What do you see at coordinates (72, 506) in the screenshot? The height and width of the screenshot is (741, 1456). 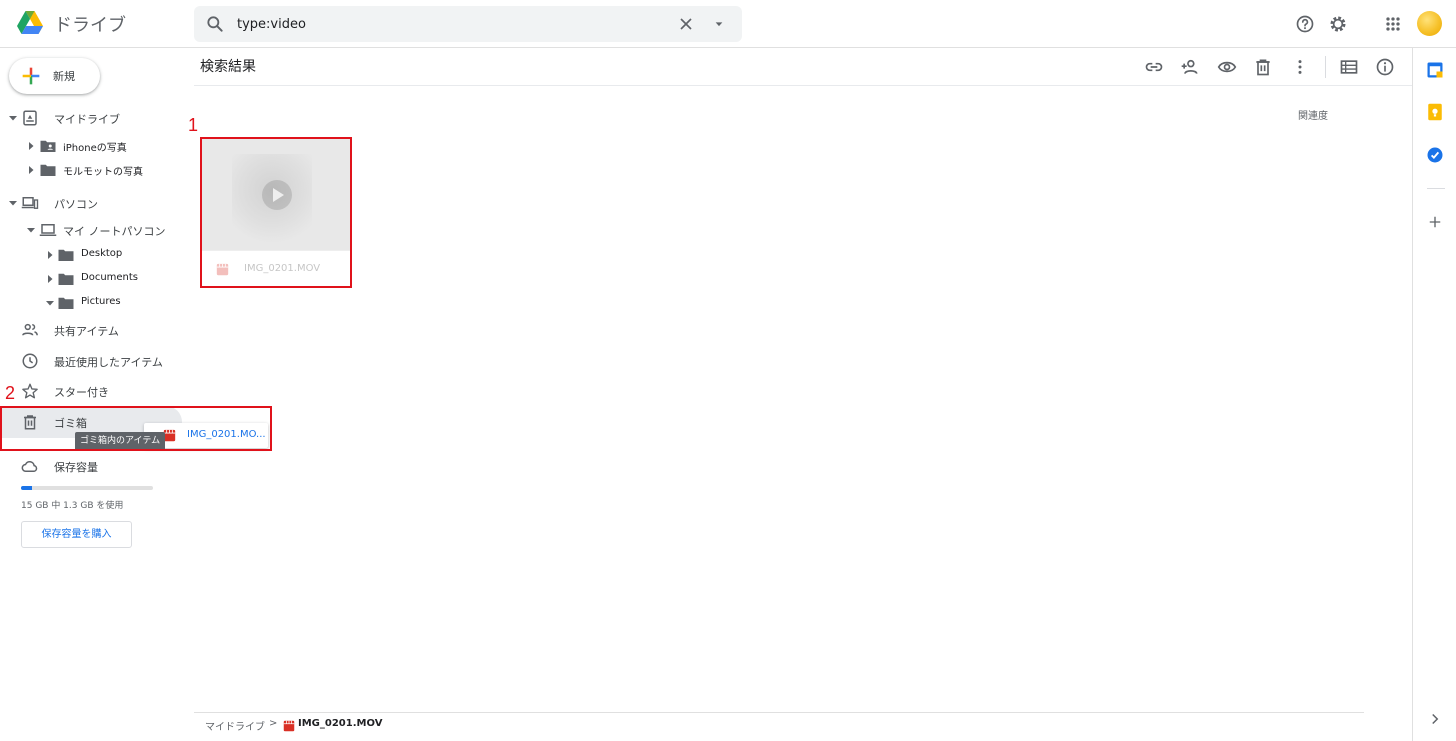 I see `storage-usage-text: 15 GB 中 1.3 GB を使用` at bounding box center [72, 506].